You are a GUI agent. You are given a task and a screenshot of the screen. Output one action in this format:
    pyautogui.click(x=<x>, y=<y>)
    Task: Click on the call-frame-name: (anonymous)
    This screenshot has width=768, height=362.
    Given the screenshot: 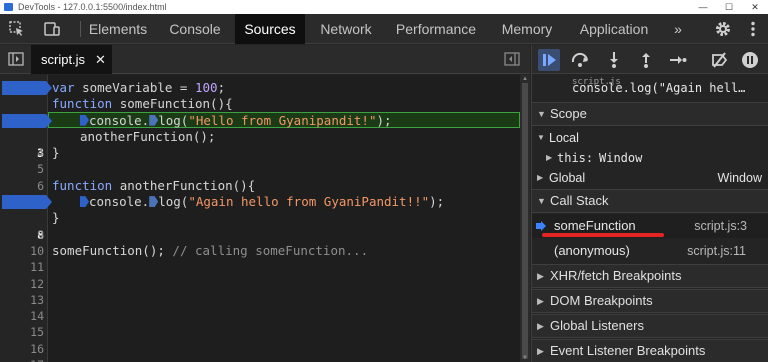 What is the action you would take?
    pyautogui.click(x=592, y=250)
    